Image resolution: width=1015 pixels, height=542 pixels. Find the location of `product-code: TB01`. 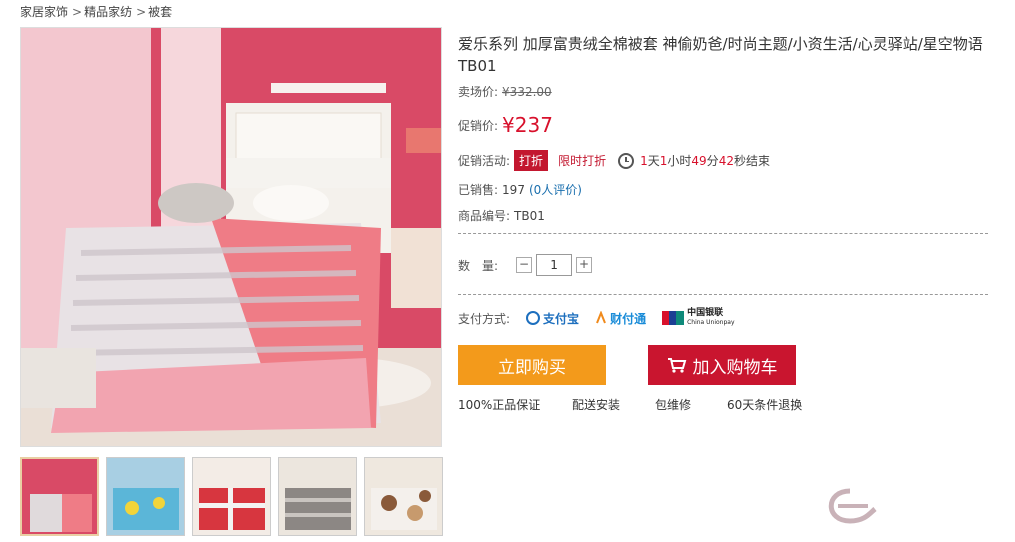

product-code: TB01 is located at coordinates (529, 215).